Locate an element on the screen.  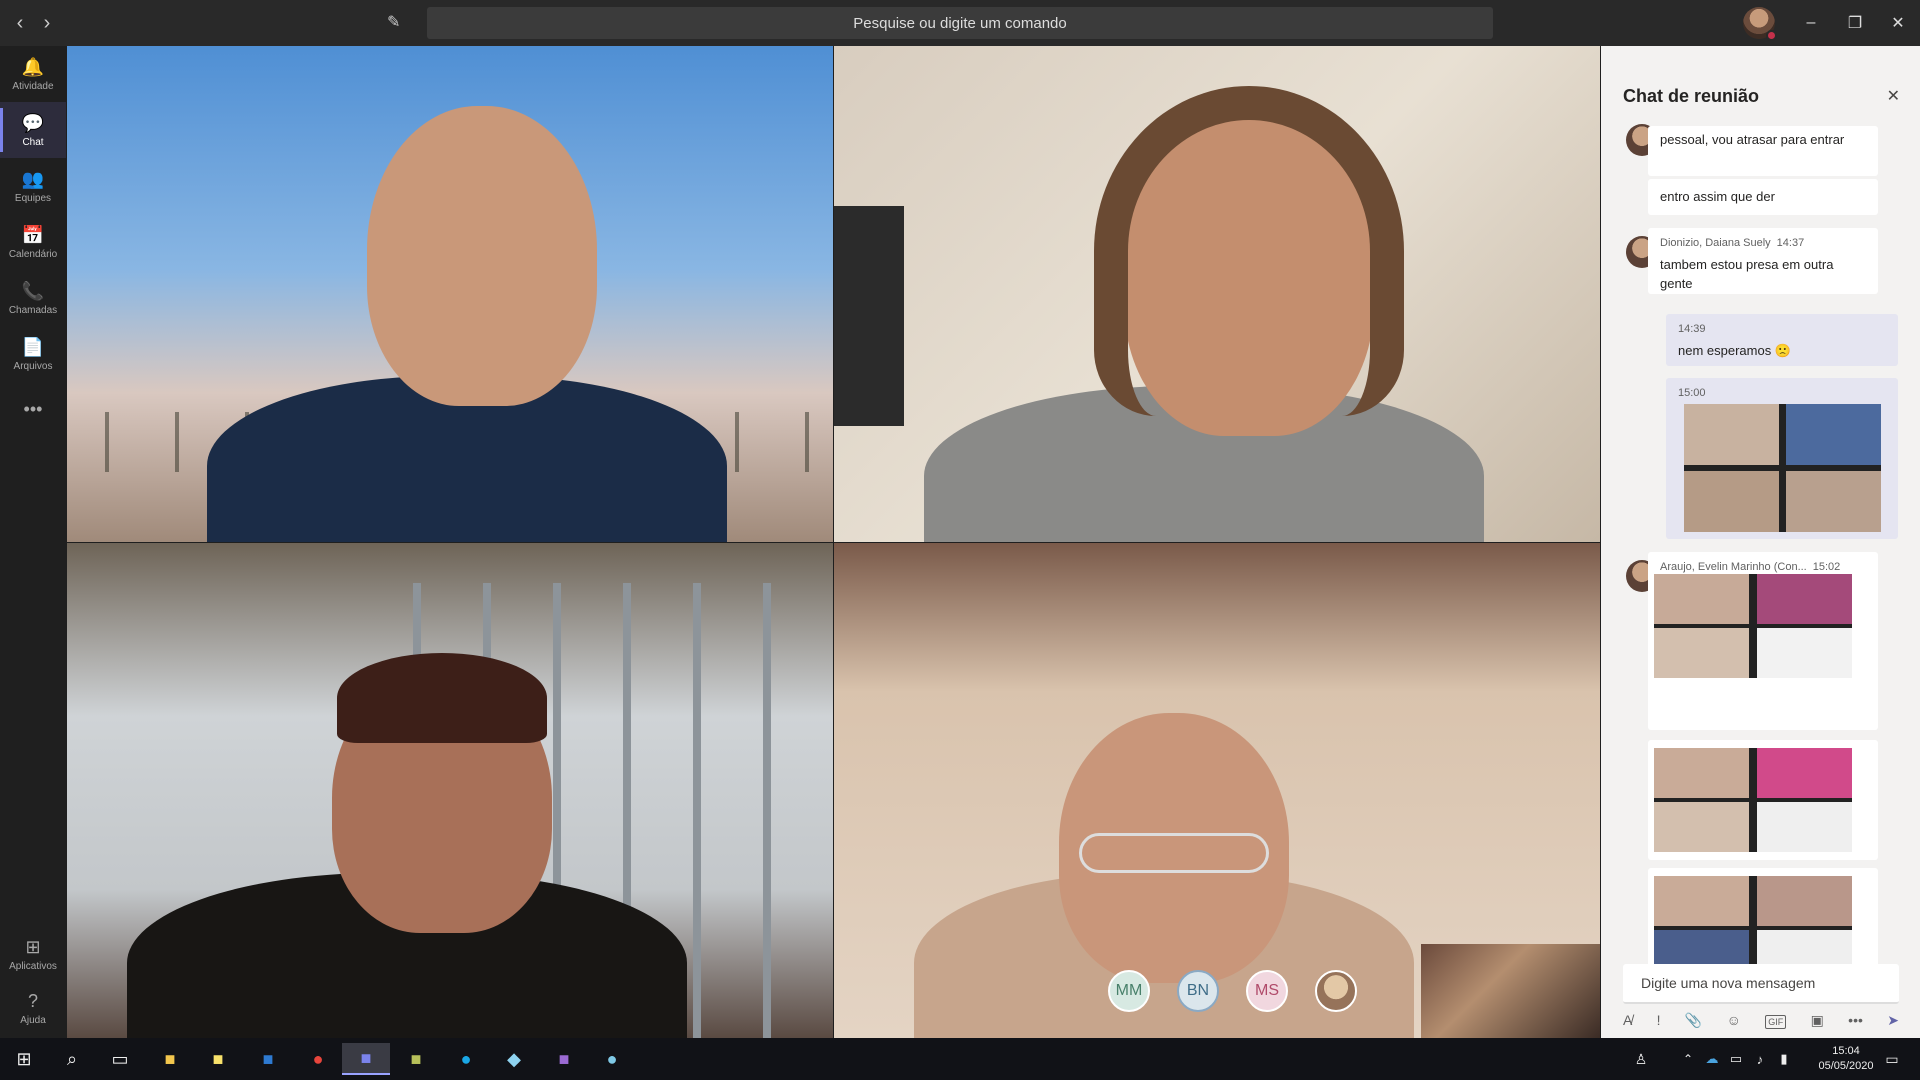
message-time: 14:39 is located at coordinates (1692, 329).